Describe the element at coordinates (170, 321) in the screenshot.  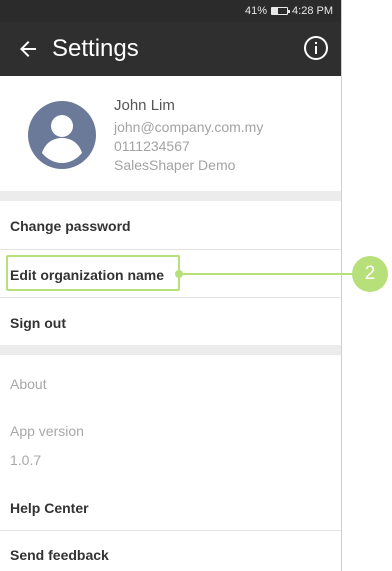
I see `sign-out-item: Sign out` at that location.